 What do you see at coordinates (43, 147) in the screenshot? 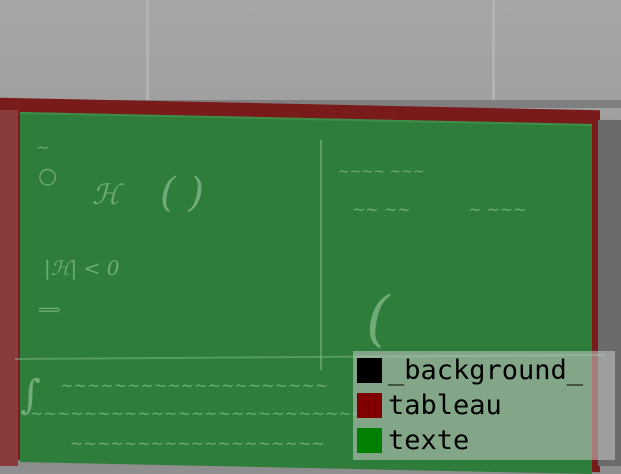
I see `chalk-scribble: ~` at bounding box center [43, 147].